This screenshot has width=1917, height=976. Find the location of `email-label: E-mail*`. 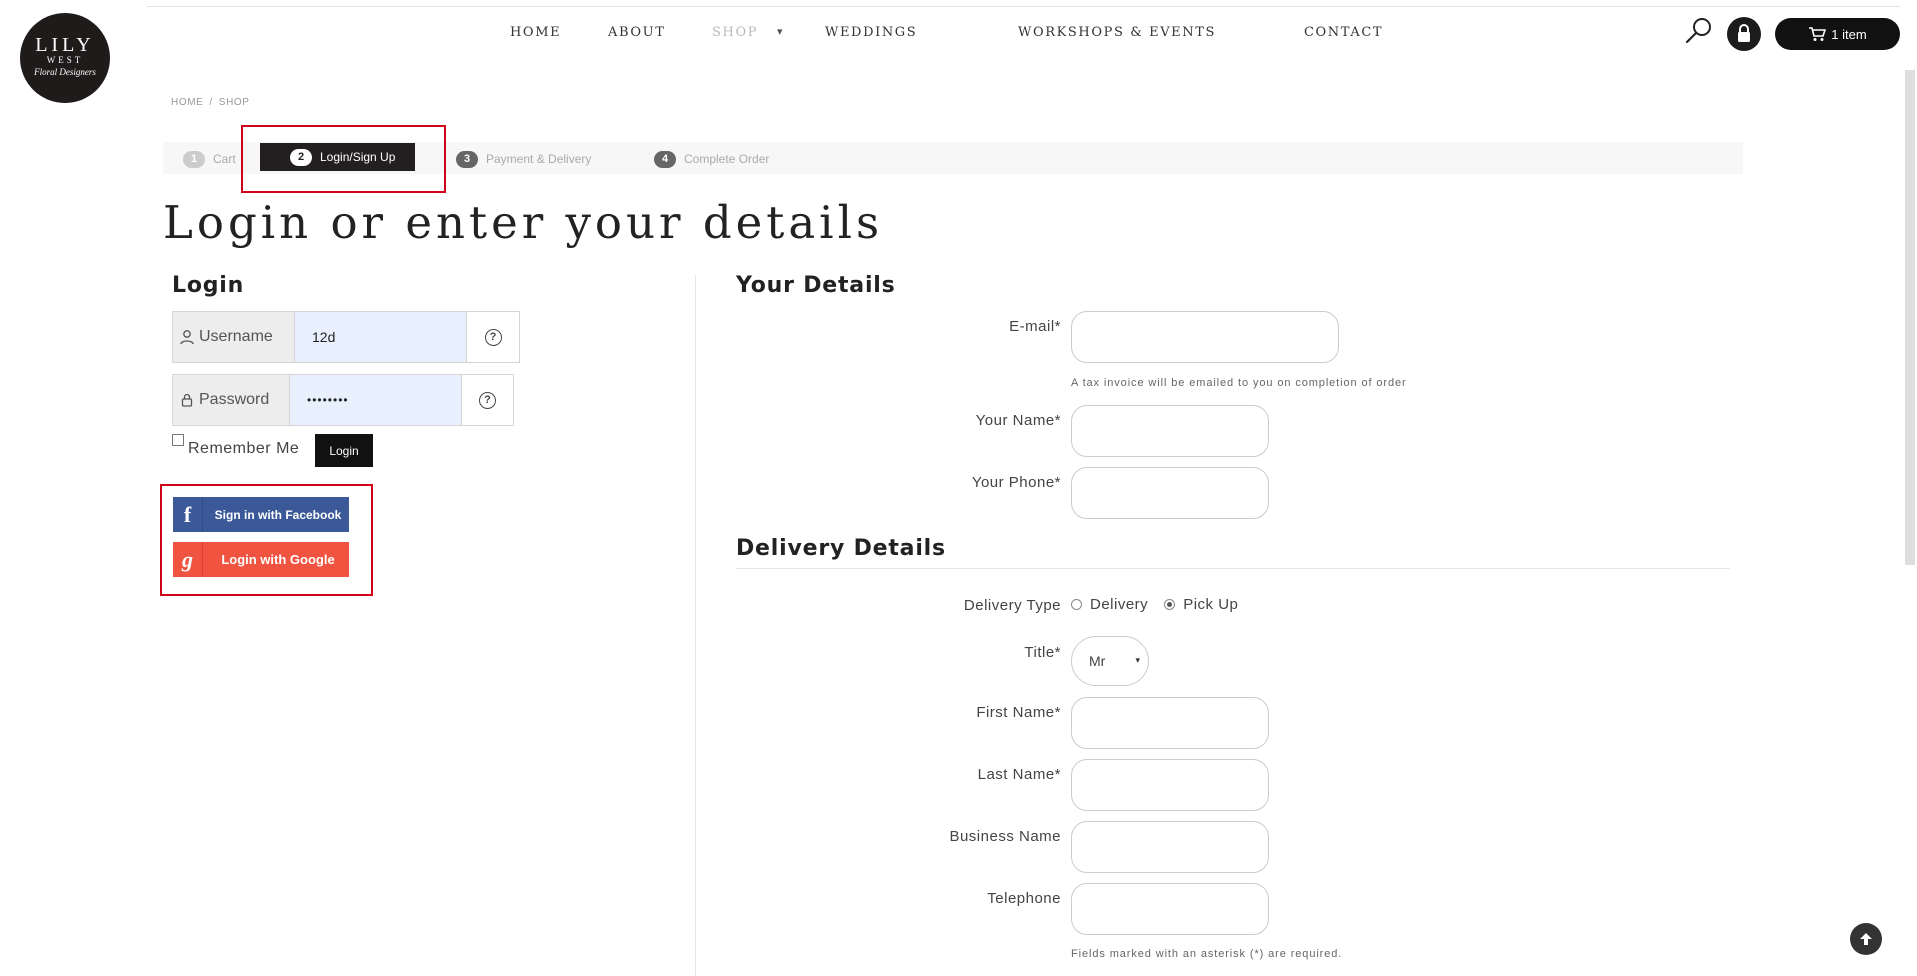

email-label: E-mail* is located at coordinates (1035, 326).